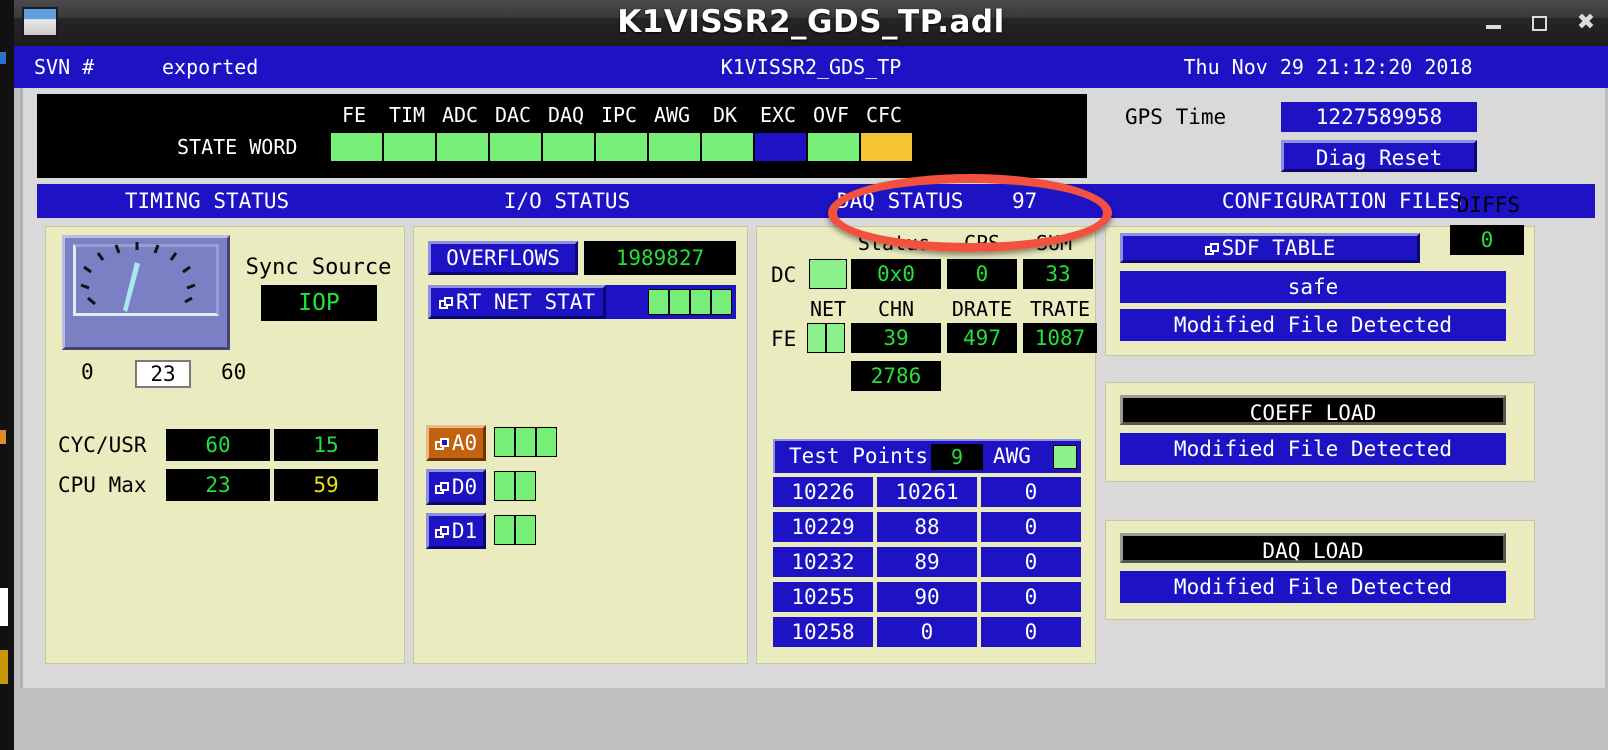 This screenshot has height=750, width=1608. Describe the element at coordinates (982, 338) in the screenshot. I see `fe-drate-value: 497` at that location.